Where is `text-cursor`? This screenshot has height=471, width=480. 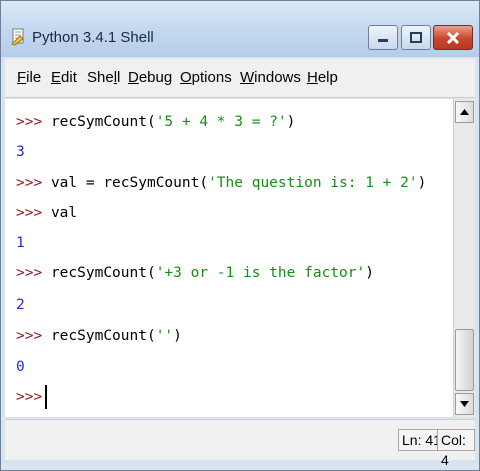 text-cursor is located at coordinates (46, 397).